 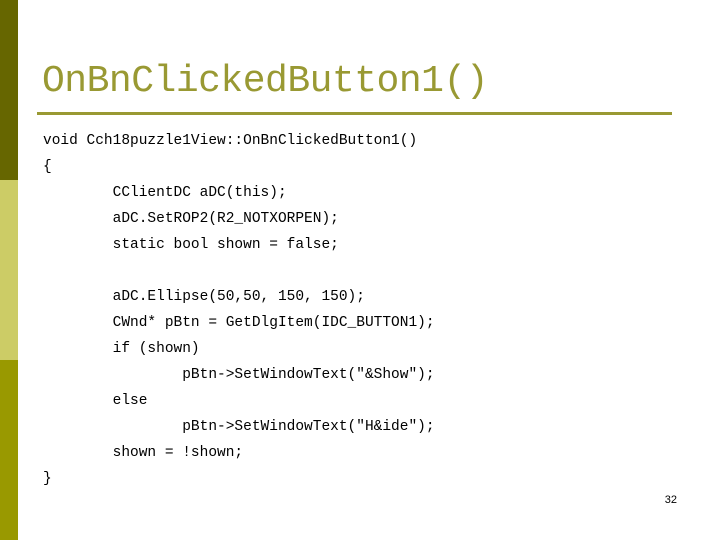 What do you see at coordinates (239, 323) in the screenshot?
I see `code-line: CWnd* pBtn = GetDlgItem(IDC_BUTTON1);` at bounding box center [239, 323].